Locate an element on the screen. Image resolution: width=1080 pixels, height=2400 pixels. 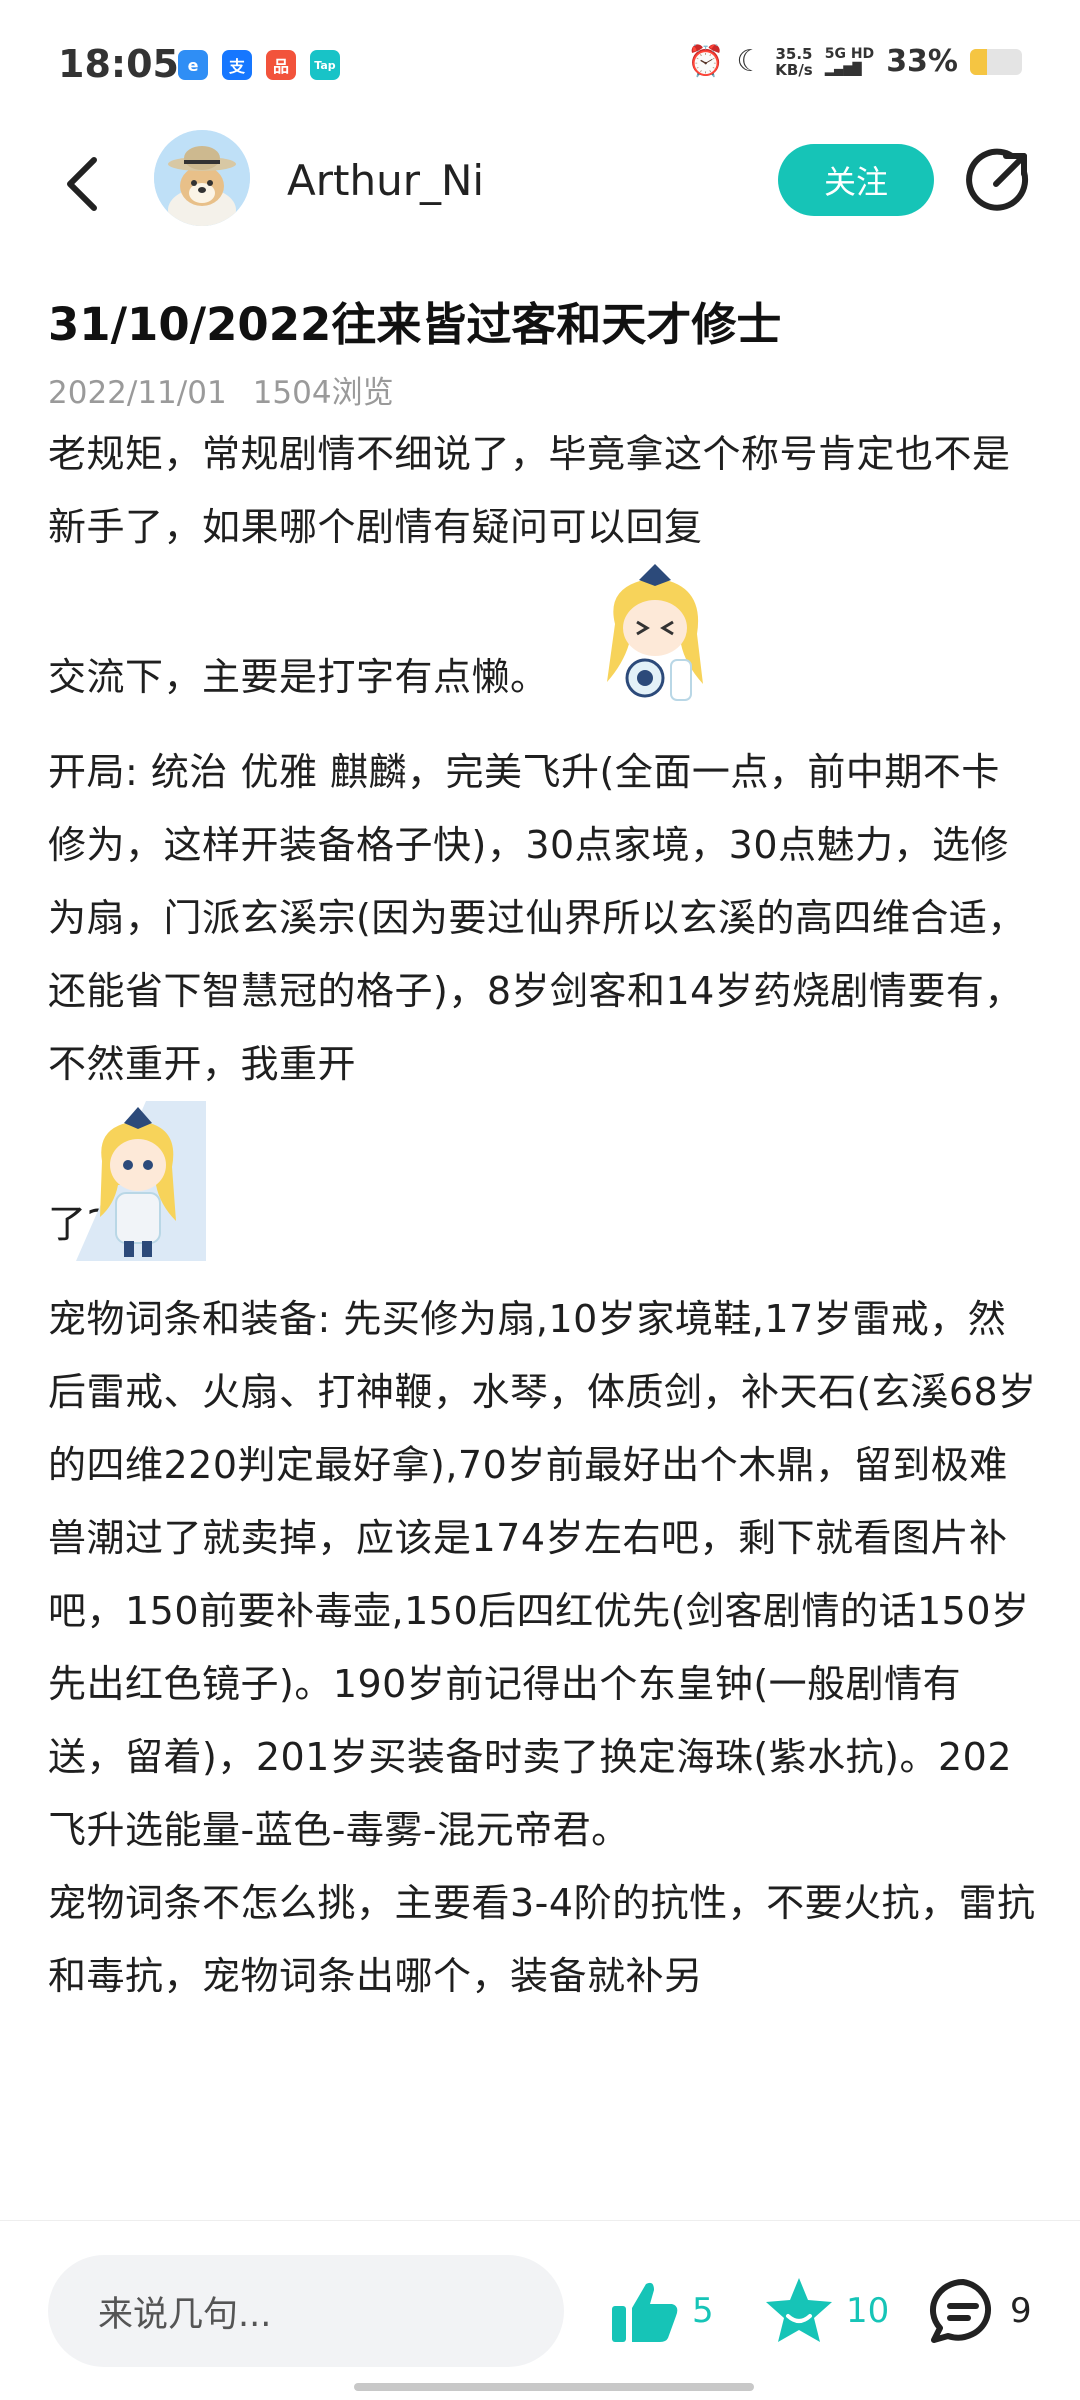
signal-icon: ▂▄▆█ is located at coordinates (843, 68).